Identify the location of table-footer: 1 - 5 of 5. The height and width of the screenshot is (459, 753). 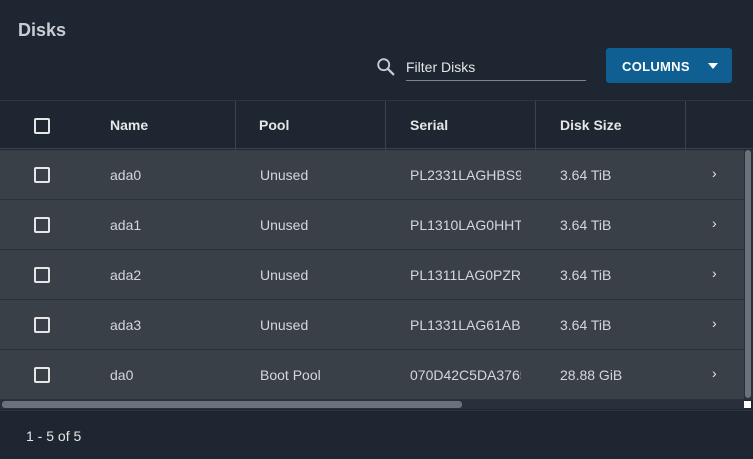
(376, 434).